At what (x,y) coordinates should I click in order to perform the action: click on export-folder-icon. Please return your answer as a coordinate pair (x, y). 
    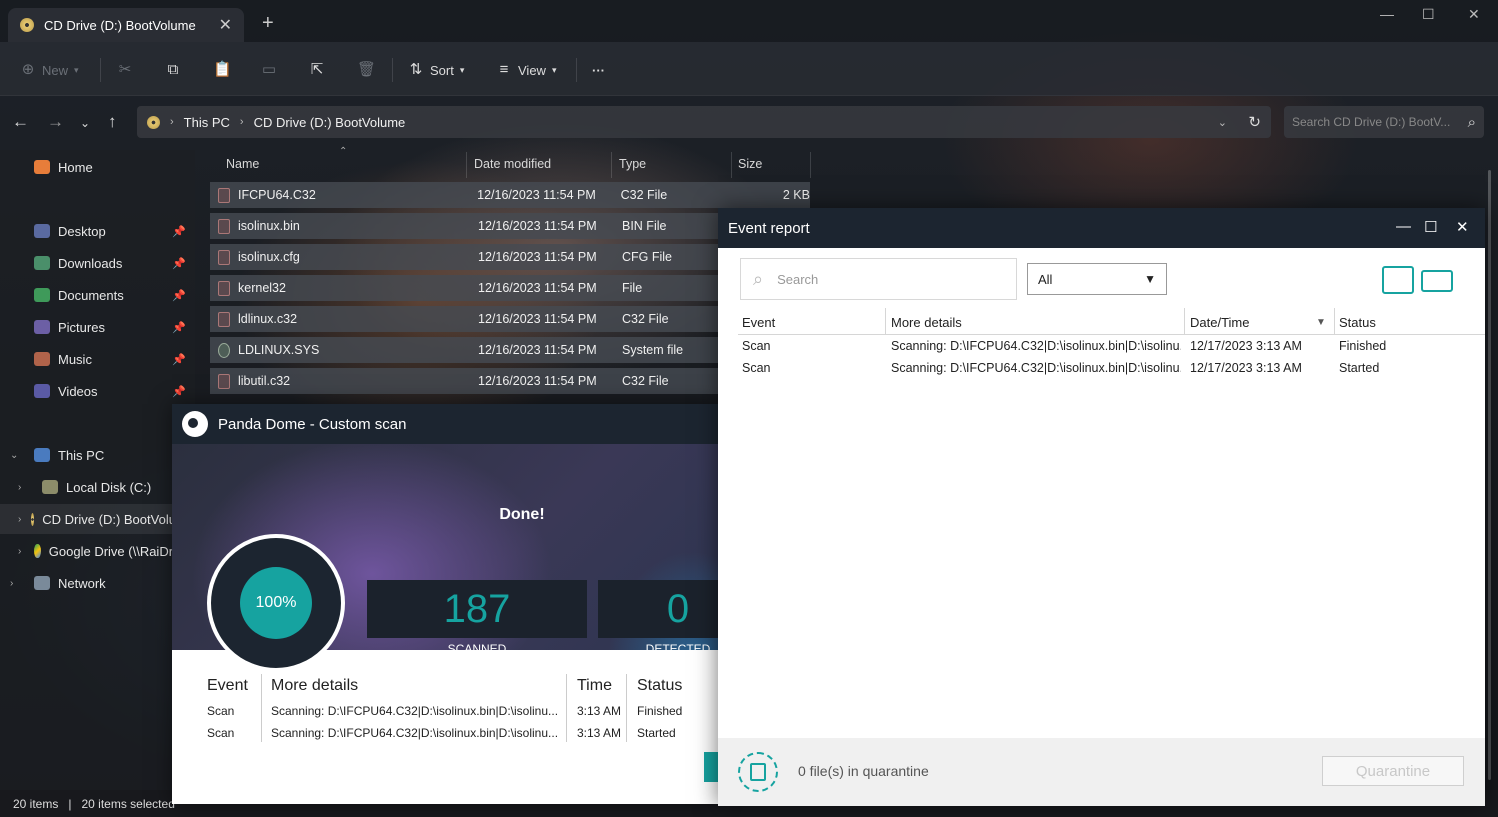
    Looking at the image, I should click on (1398, 280).